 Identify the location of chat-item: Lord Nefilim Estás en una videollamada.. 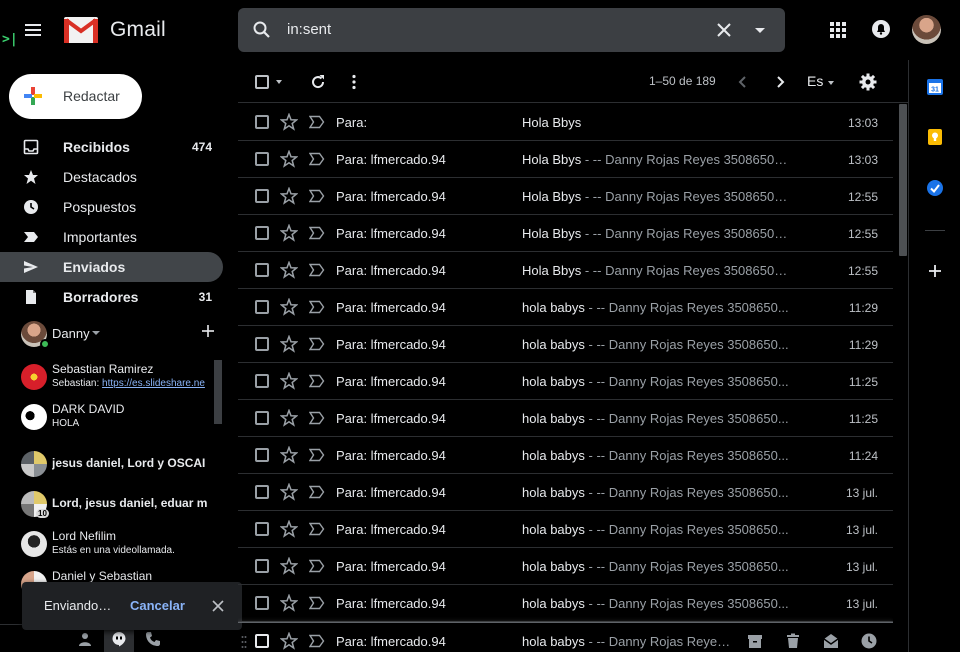
(107, 543).